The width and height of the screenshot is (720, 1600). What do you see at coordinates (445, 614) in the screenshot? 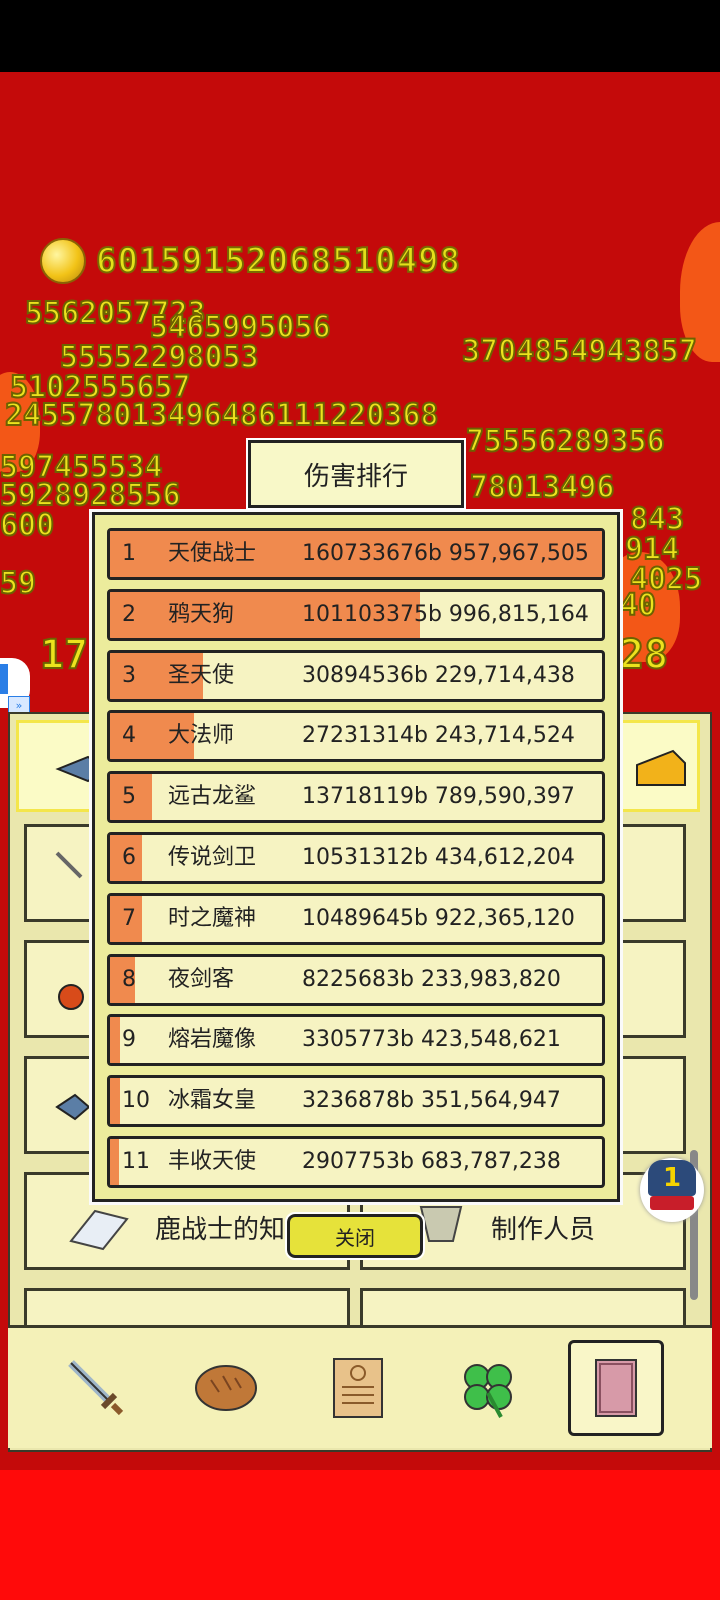
I see `damage-value: 101103375b 996,815,164` at bounding box center [445, 614].